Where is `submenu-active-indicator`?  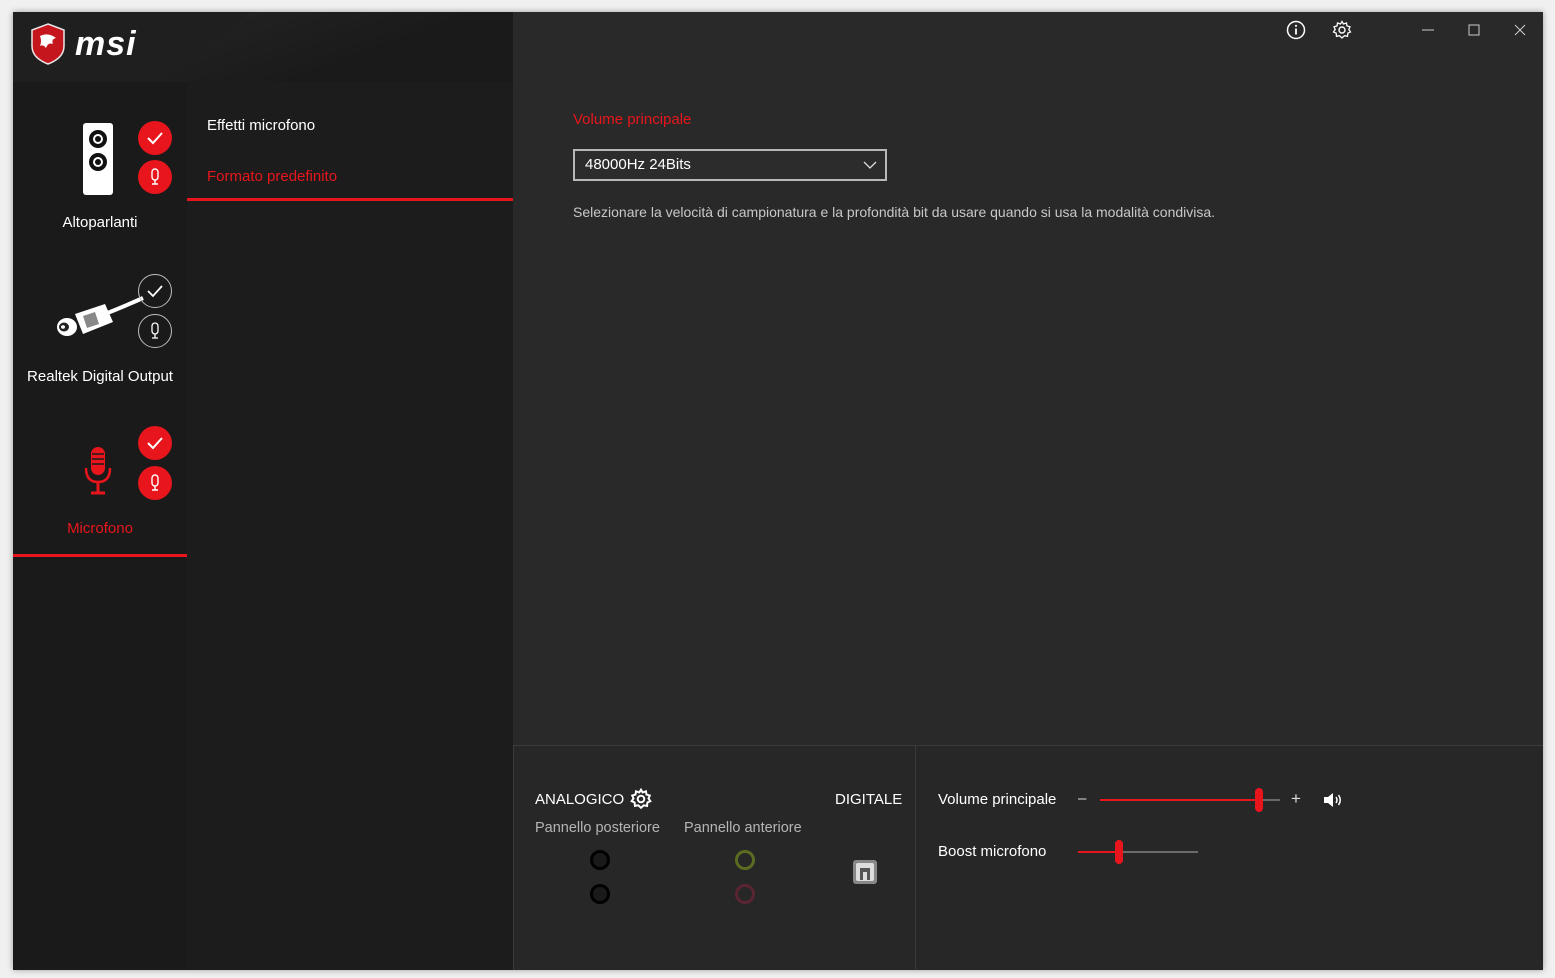
submenu-active-indicator is located at coordinates (350, 199).